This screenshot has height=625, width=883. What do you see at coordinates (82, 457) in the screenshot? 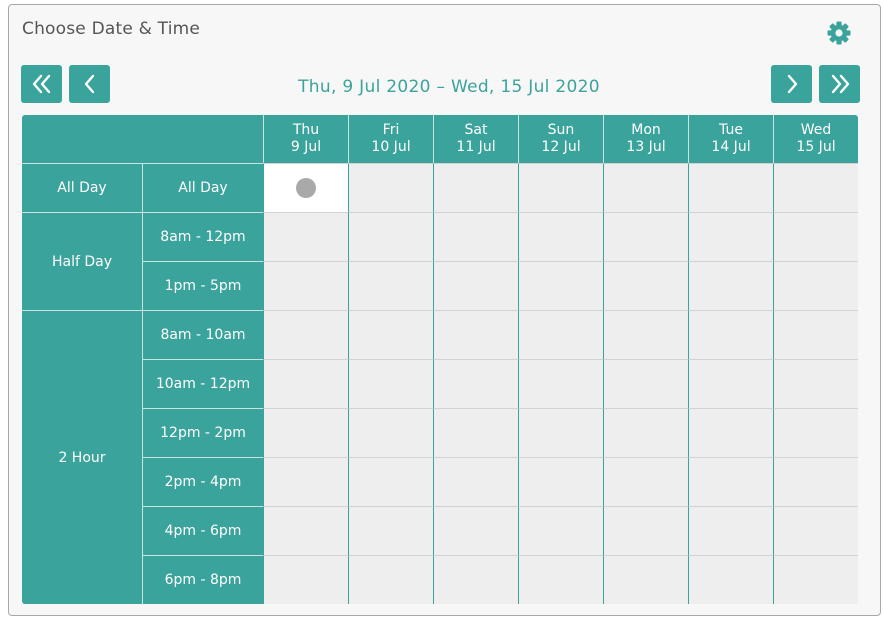
I see `slot-group-label: 2 Hour` at bounding box center [82, 457].